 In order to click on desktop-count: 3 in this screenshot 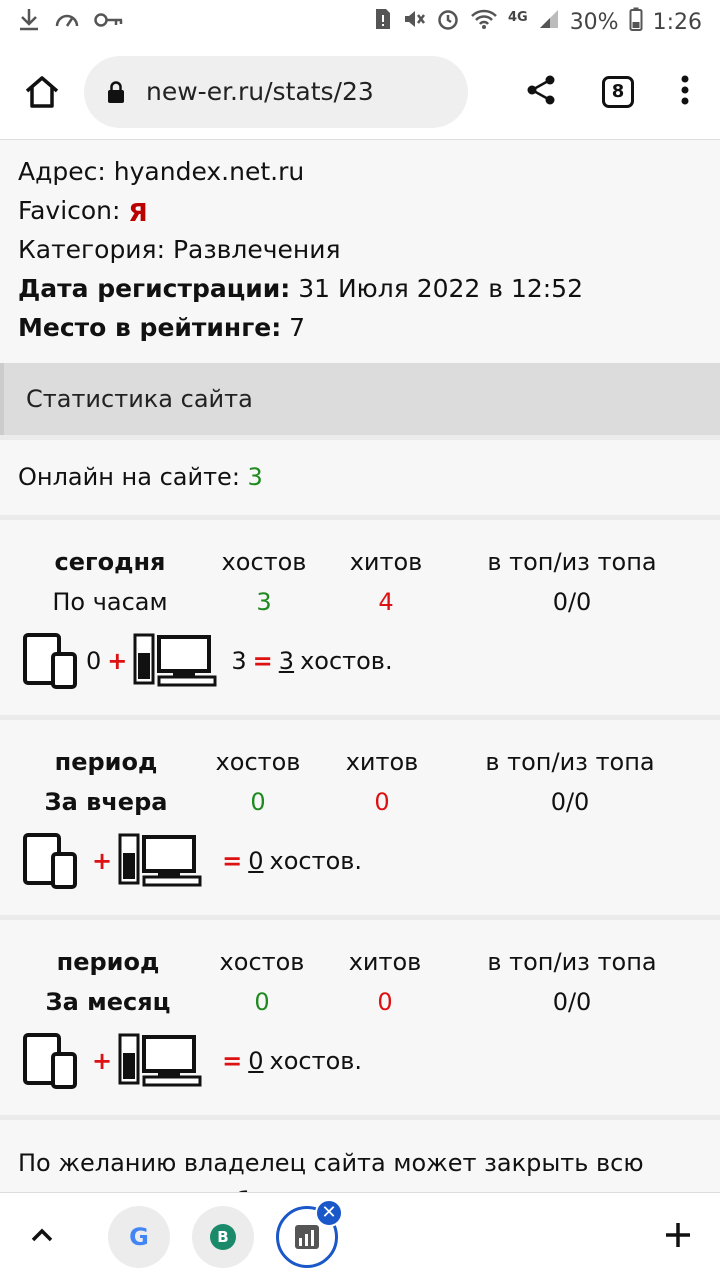, I will do `click(239, 661)`.